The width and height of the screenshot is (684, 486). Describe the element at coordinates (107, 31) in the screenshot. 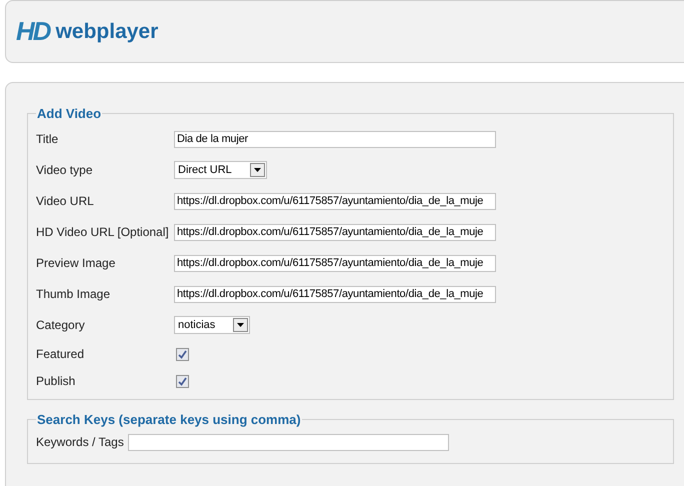

I see `logo-text: webplayer` at that location.